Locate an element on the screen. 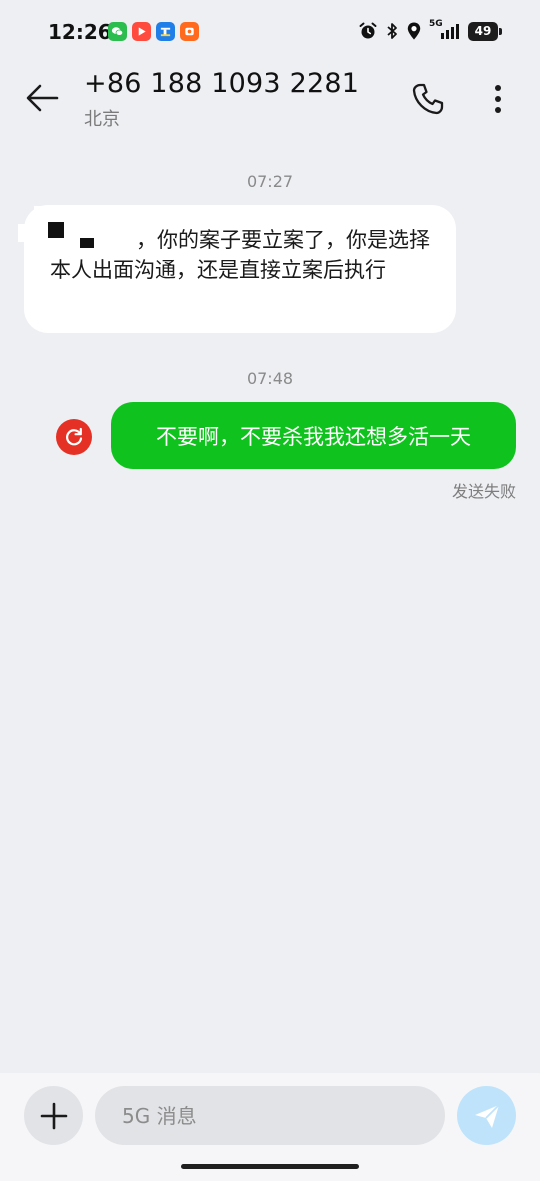  signal-icon: 5G is located at coordinates (445, 30).